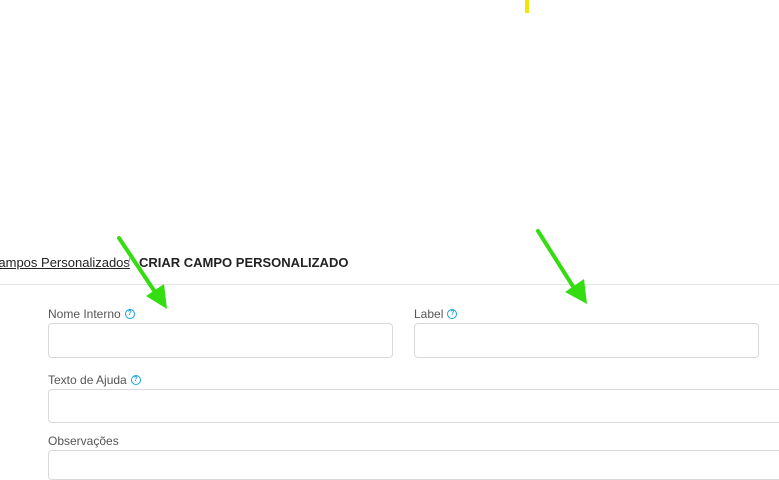 Image resolution: width=779 pixels, height=480 pixels. What do you see at coordinates (413, 465) in the screenshot?
I see `observacoes-textarea` at bounding box center [413, 465].